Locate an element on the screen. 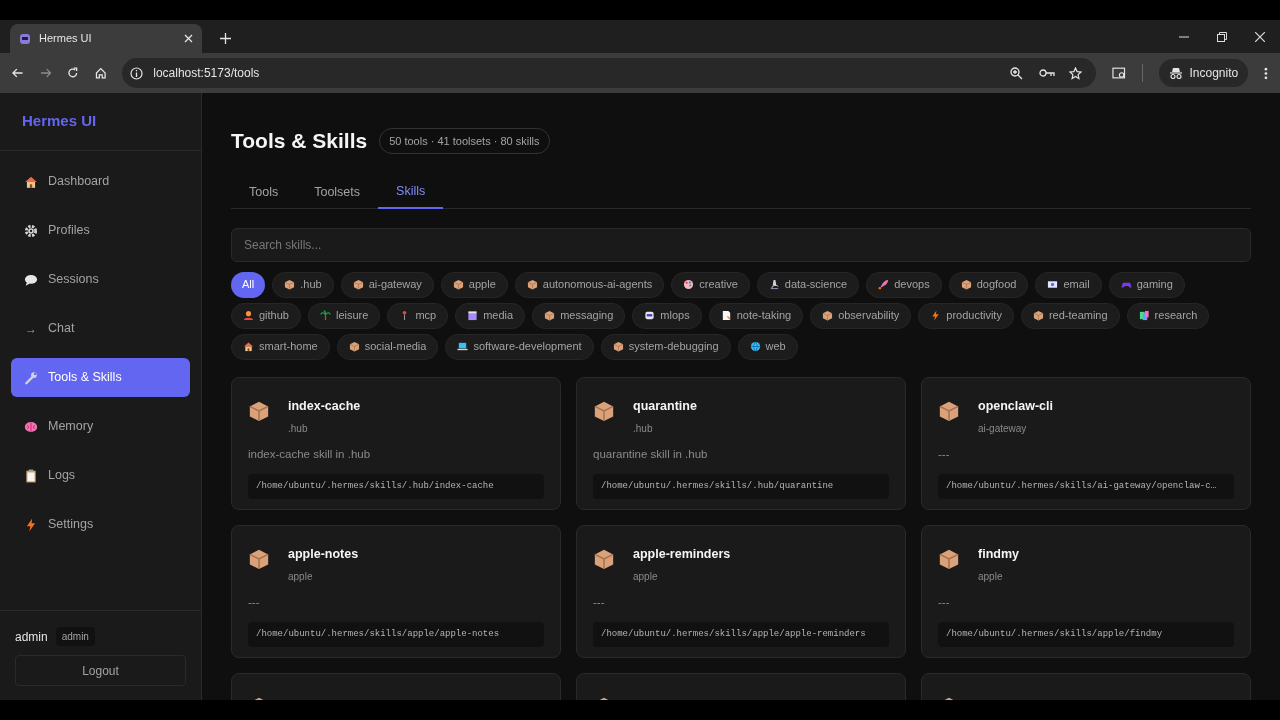 Image resolution: width=1280 pixels, height=720 pixels. key-icon is located at coordinates (1047, 73).